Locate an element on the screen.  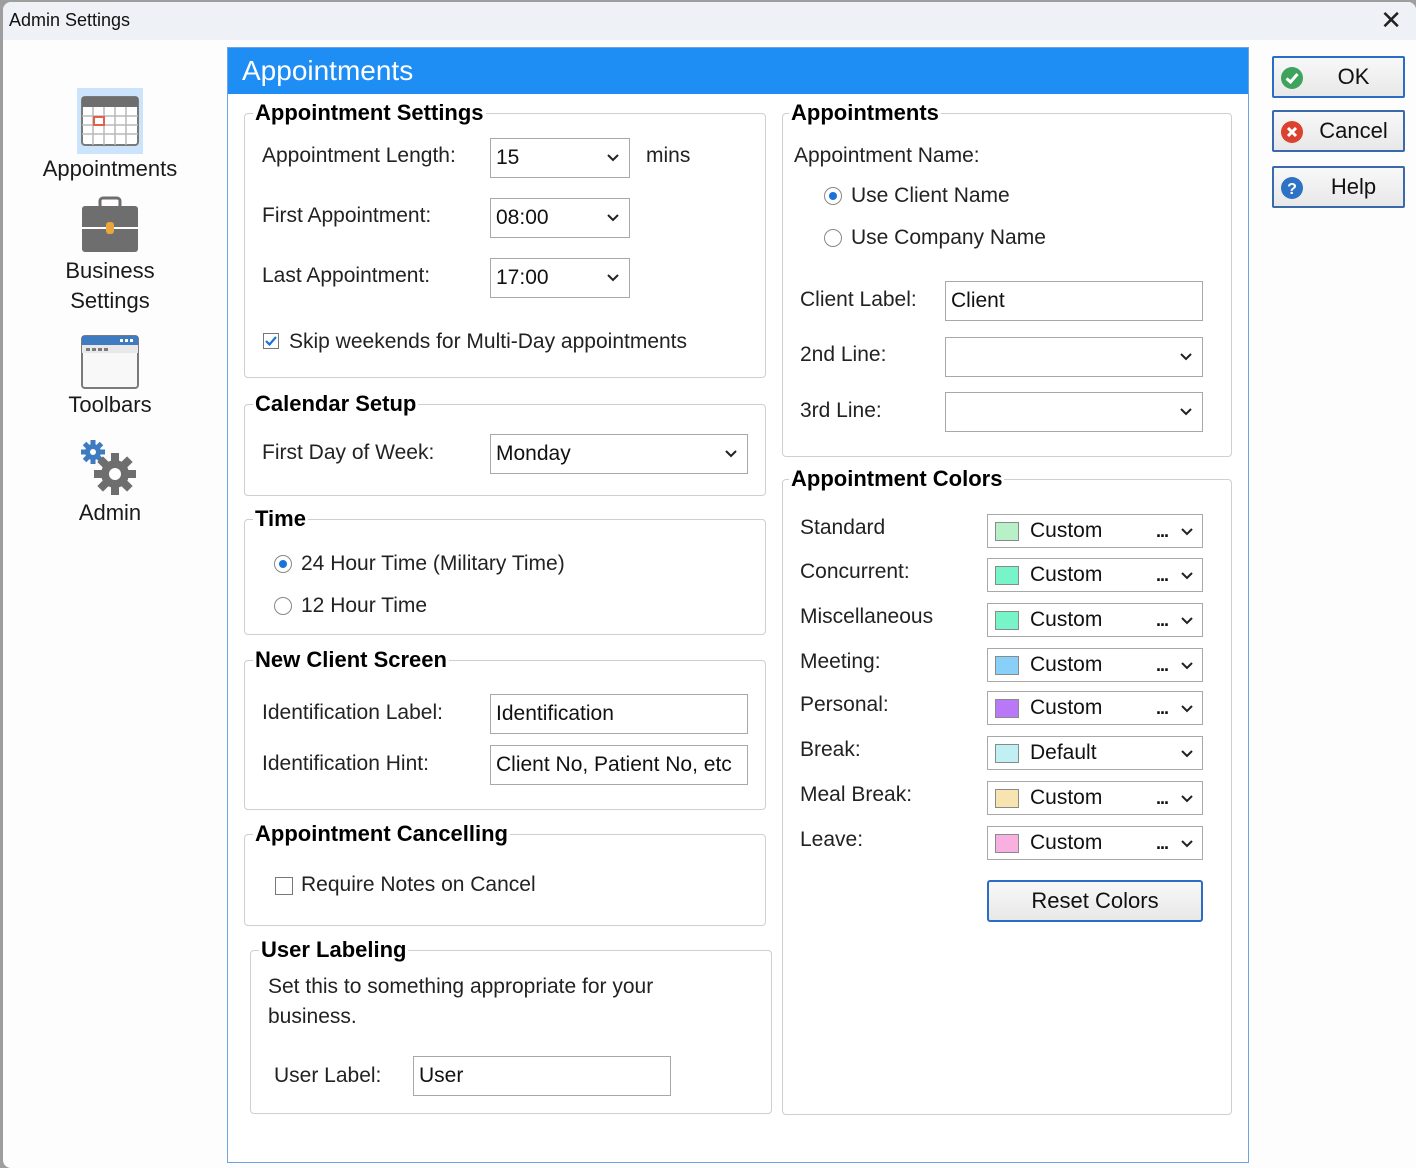
help-circle-icon: ? is located at coordinates (1292, 188).